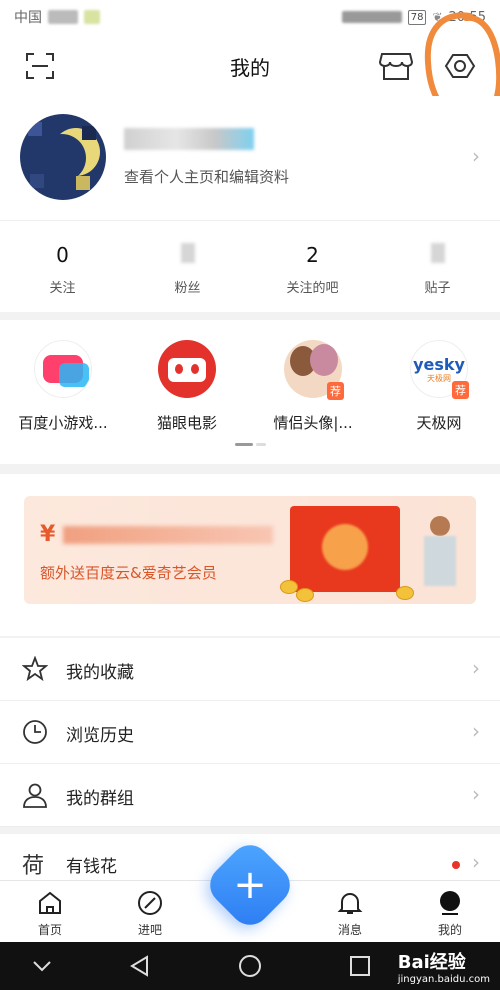 The height and width of the screenshot is (990, 500). What do you see at coordinates (440, 555) in the screenshot?
I see `person-graphic` at bounding box center [440, 555].